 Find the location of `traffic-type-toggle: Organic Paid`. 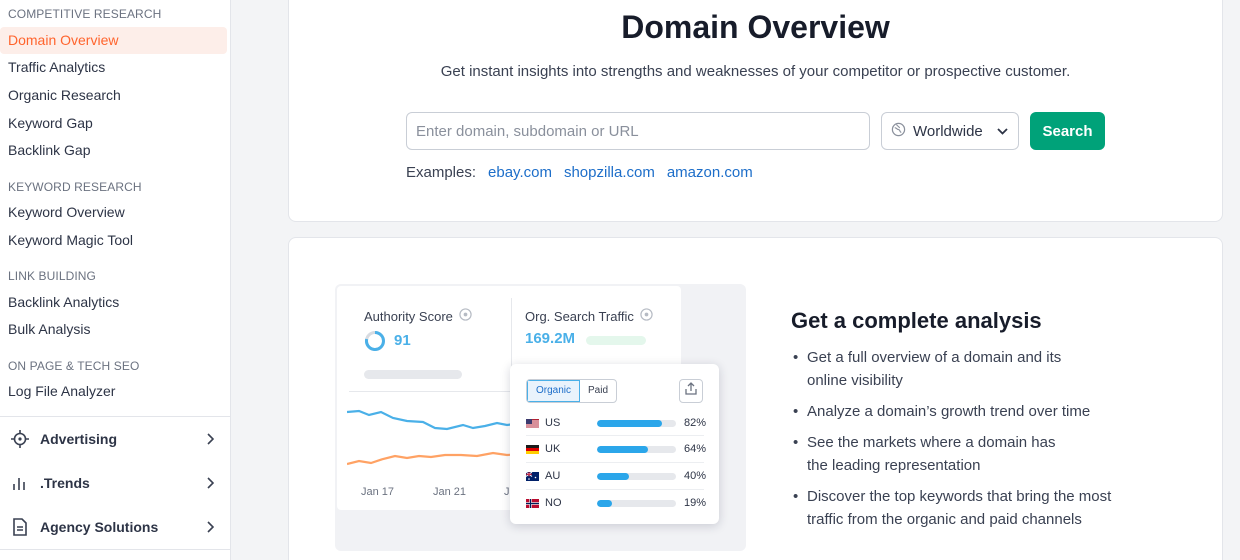

traffic-type-toggle: Organic Paid is located at coordinates (572, 391).